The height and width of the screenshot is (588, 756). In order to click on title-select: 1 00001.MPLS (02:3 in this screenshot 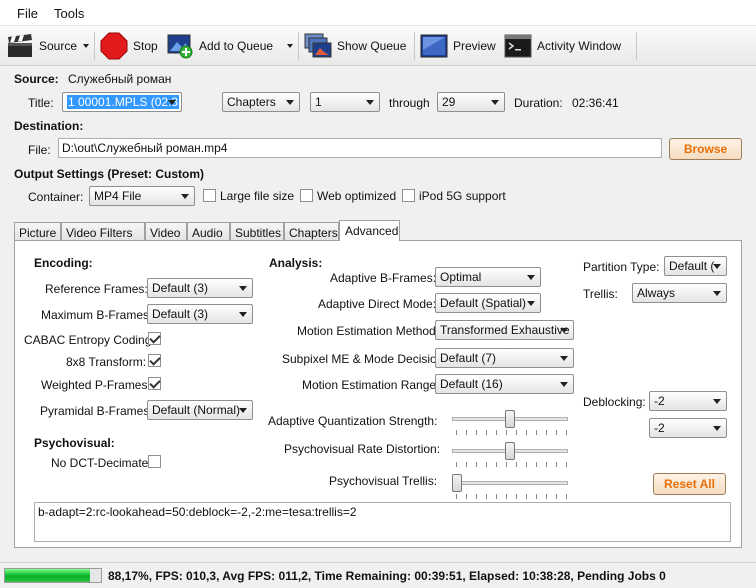, I will do `click(122, 102)`.